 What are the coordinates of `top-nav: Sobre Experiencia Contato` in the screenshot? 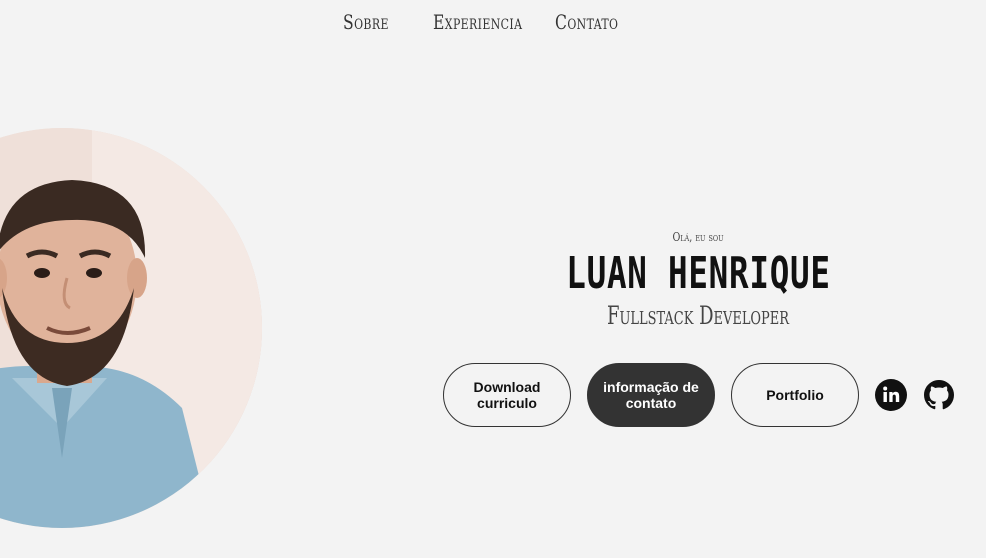 It's located at (494, 22).